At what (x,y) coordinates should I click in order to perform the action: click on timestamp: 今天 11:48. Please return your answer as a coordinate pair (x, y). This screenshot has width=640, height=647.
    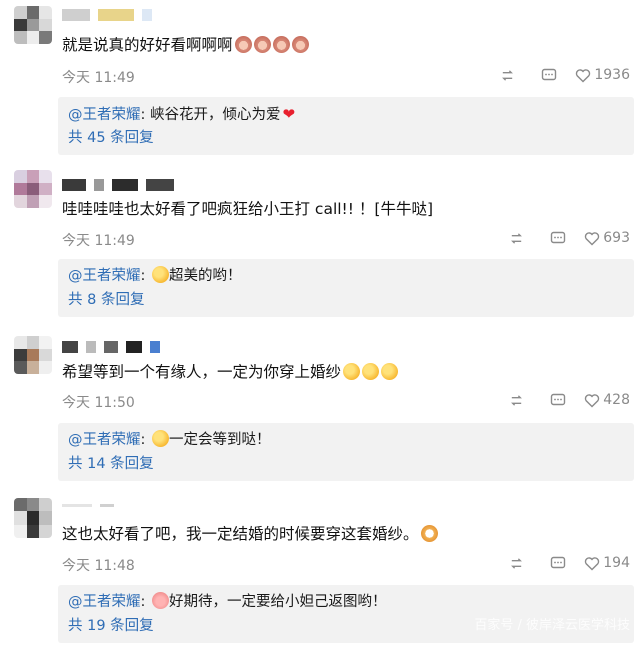
    Looking at the image, I should click on (98, 566).